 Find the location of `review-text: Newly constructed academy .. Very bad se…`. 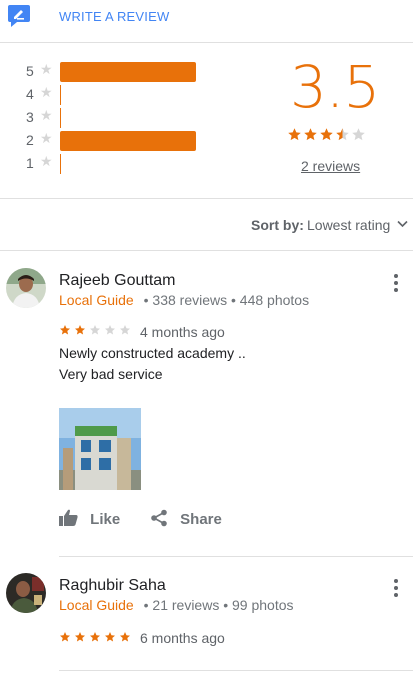

review-text: Newly constructed academy .. Very bad se… is located at coordinates (152, 364).